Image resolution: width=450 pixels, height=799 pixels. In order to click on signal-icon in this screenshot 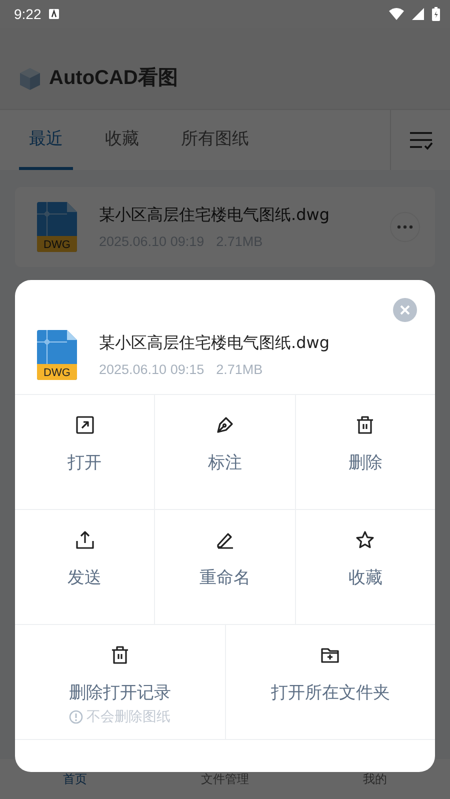, I will do `click(418, 14)`.